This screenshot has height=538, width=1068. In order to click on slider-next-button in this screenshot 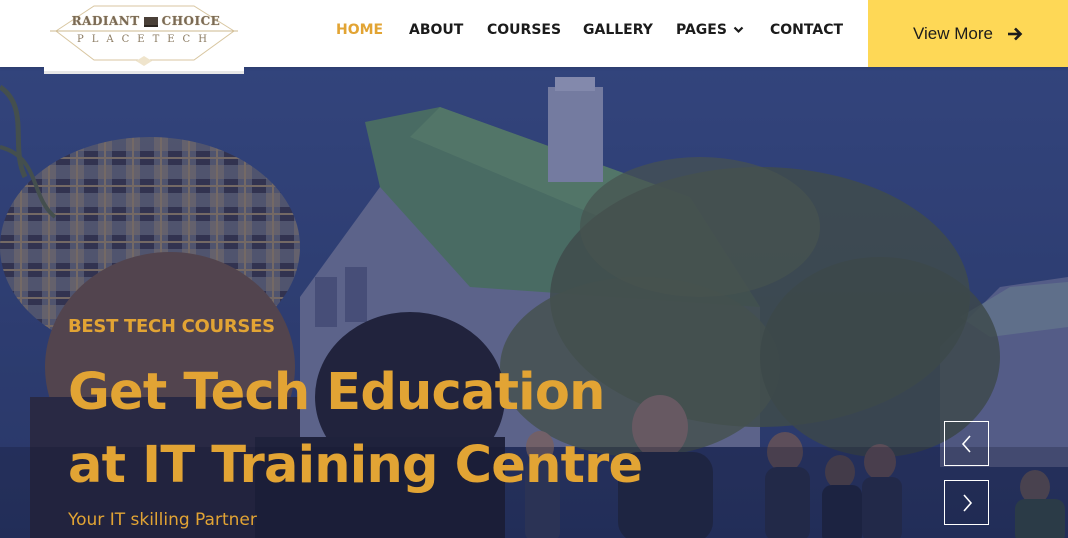, I will do `click(966, 502)`.